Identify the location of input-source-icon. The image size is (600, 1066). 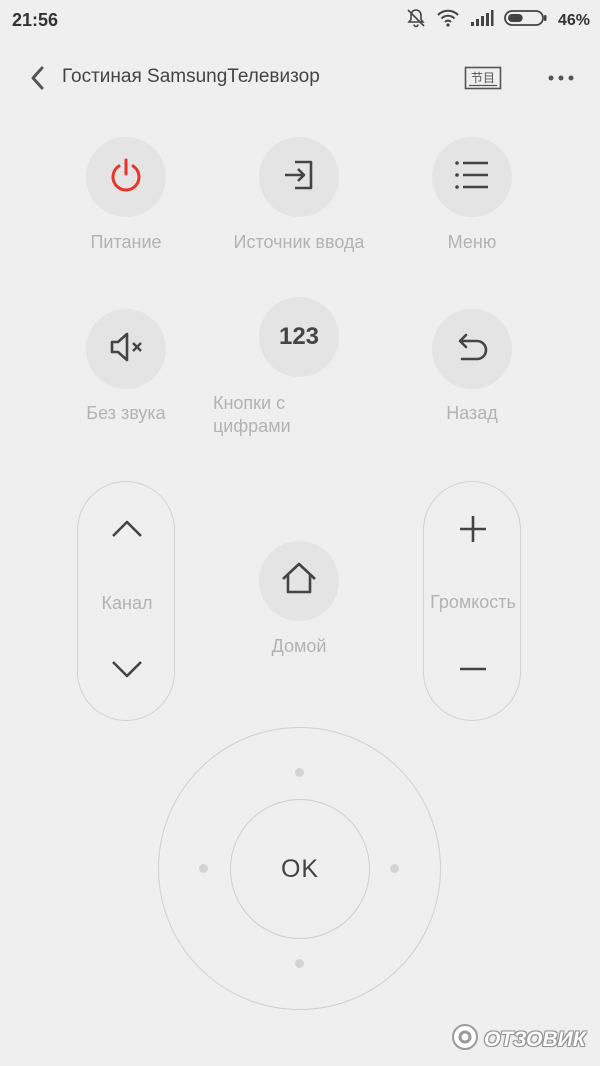
(299, 177).